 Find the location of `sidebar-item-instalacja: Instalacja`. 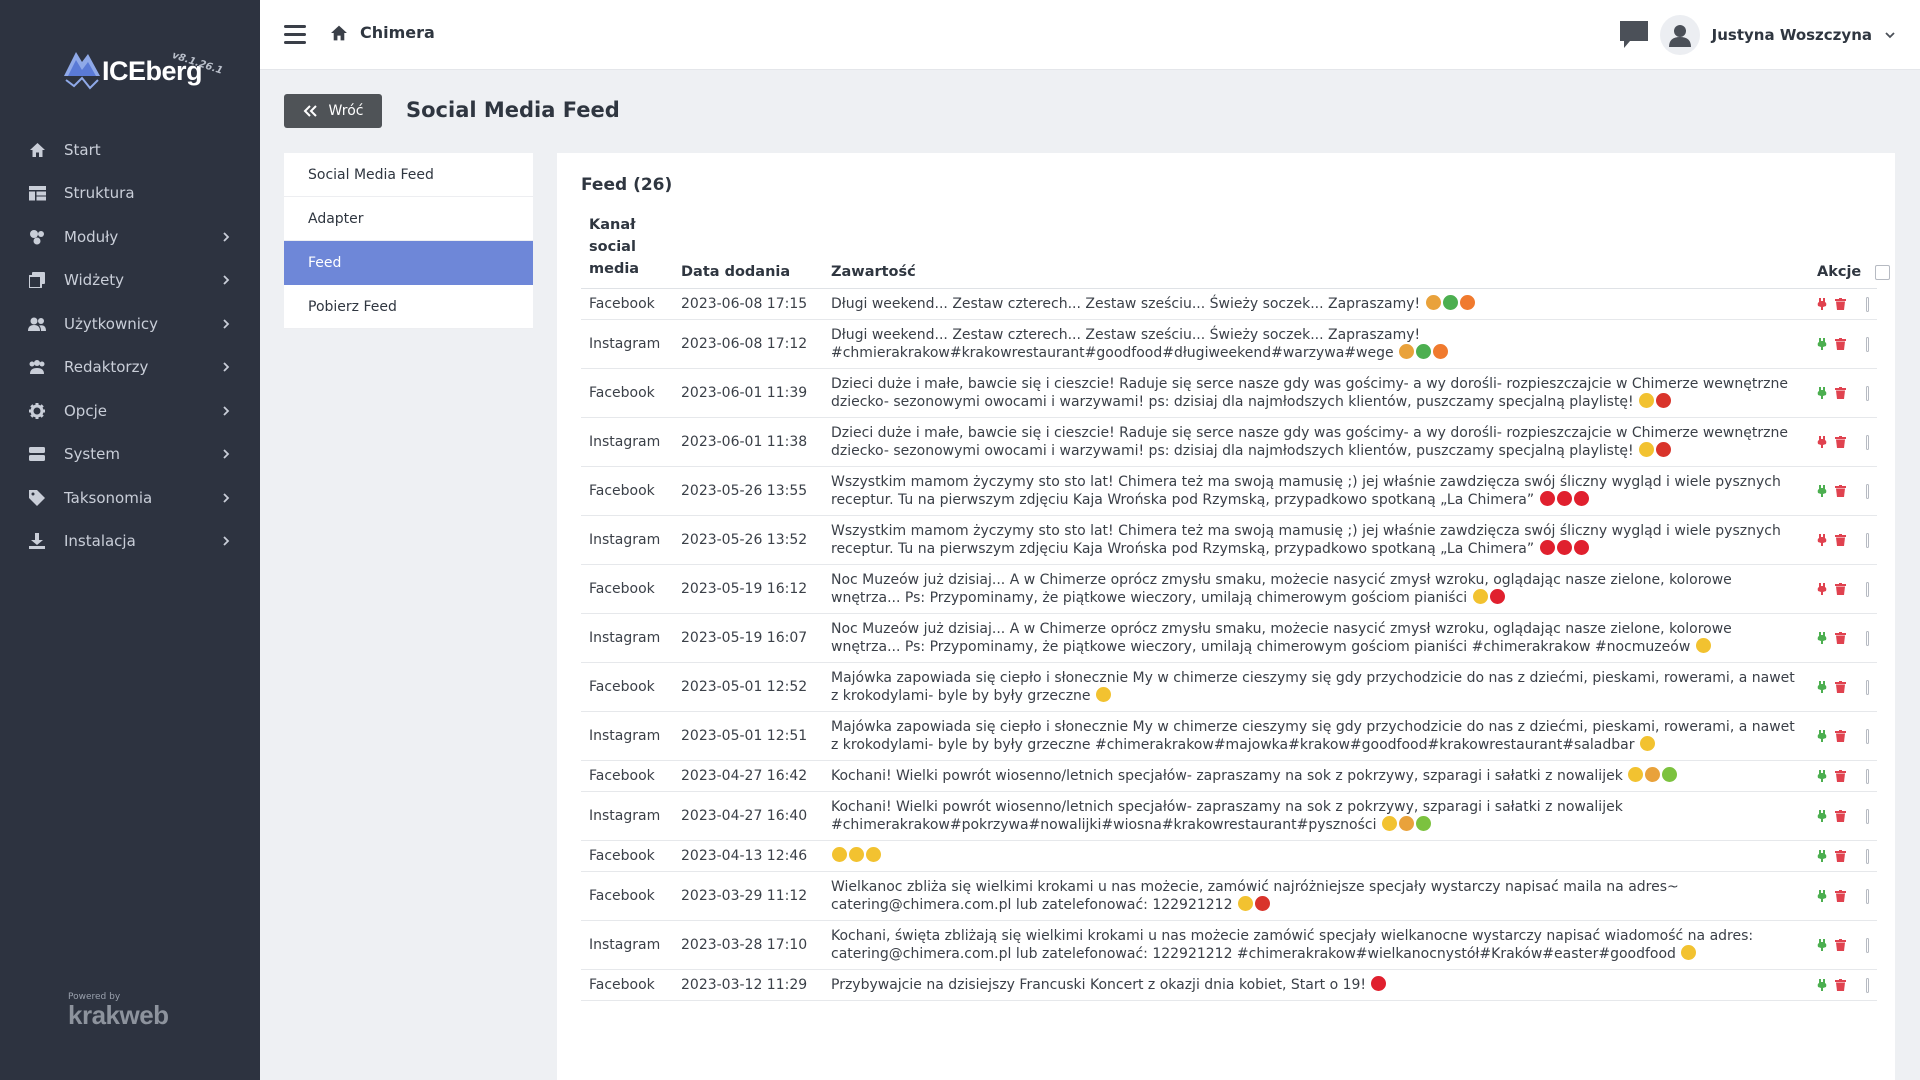

sidebar-item-instalacja: Instalacja is located at coordinates (130, 542).